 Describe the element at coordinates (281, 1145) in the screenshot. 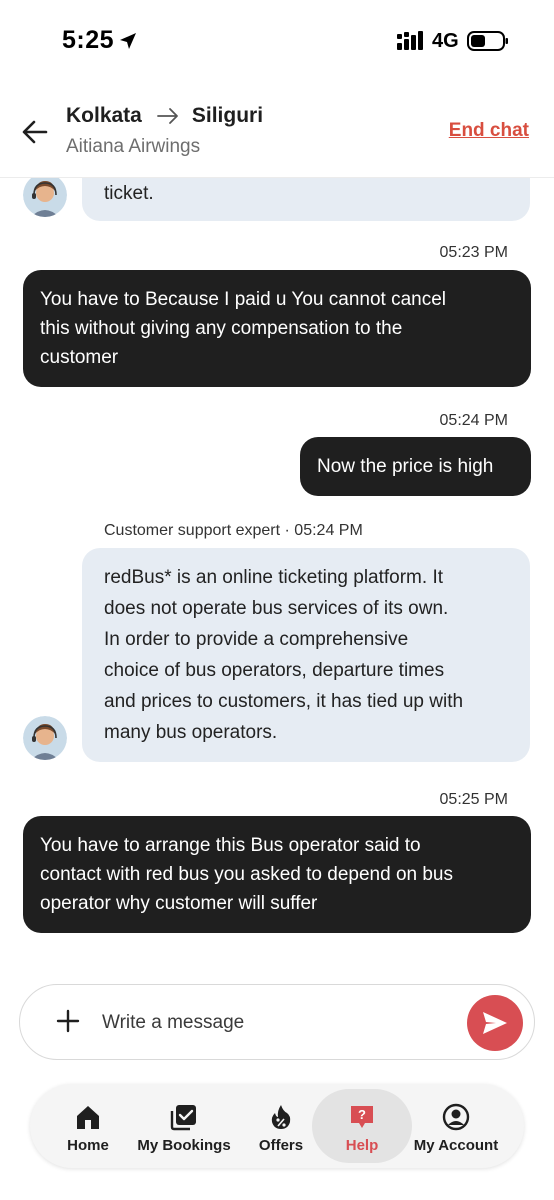

I see `nav-label: Offers` at that location.